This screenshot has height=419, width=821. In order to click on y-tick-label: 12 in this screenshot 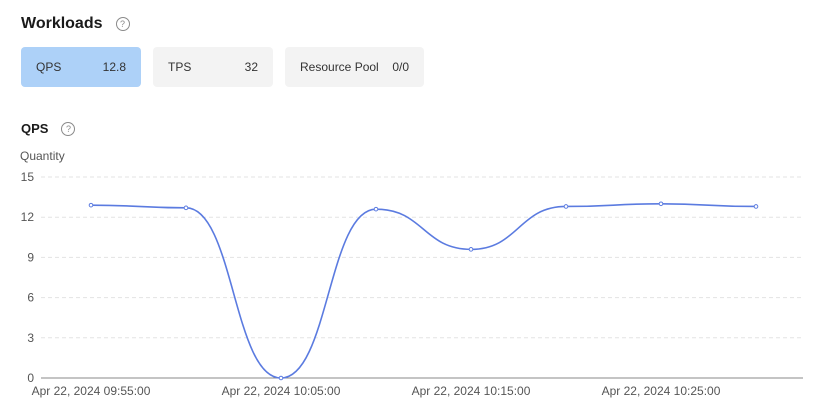, I will do `click(28, 217)`.